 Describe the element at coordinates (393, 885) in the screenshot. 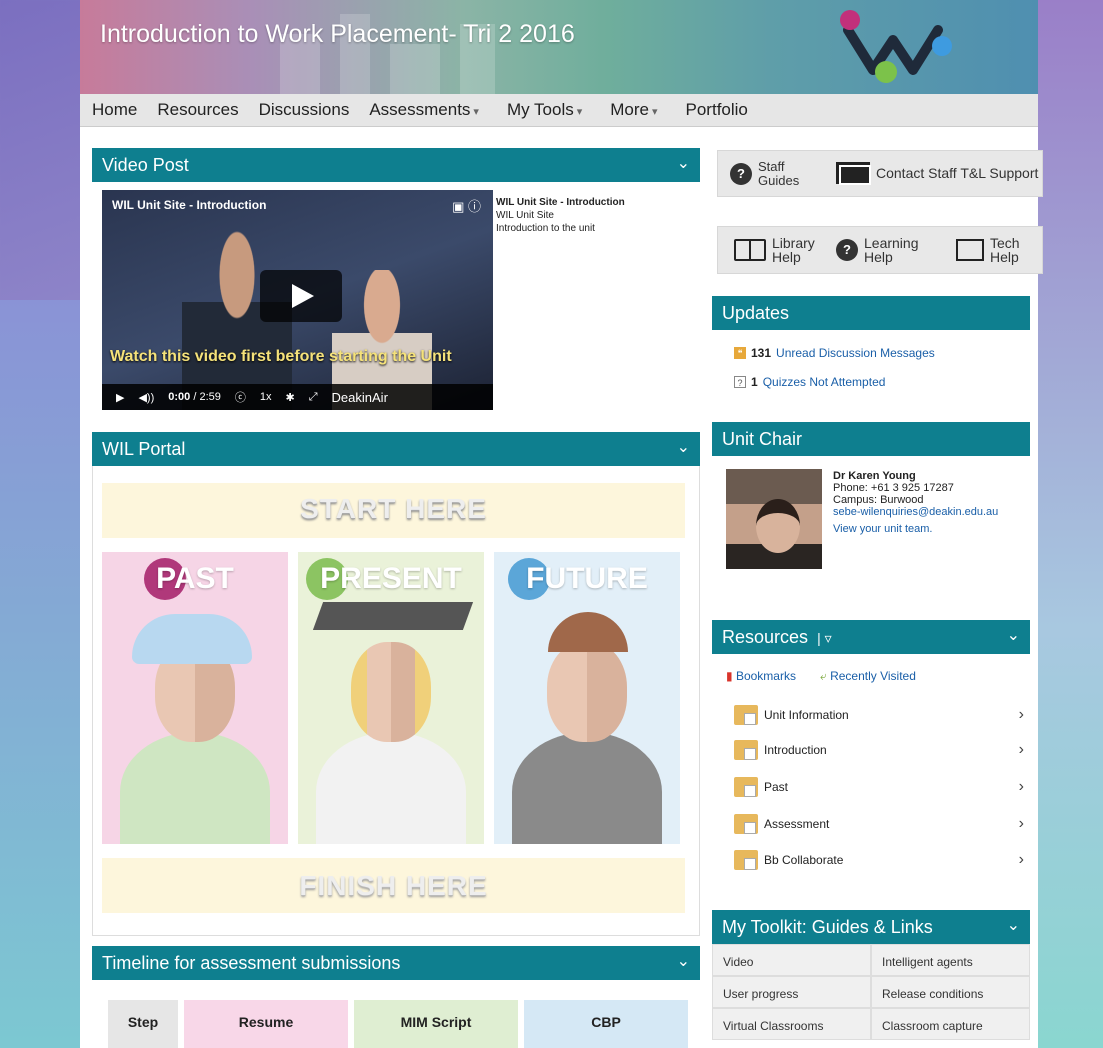

I see `finish-here-banner: FINISH HERE` at that location.